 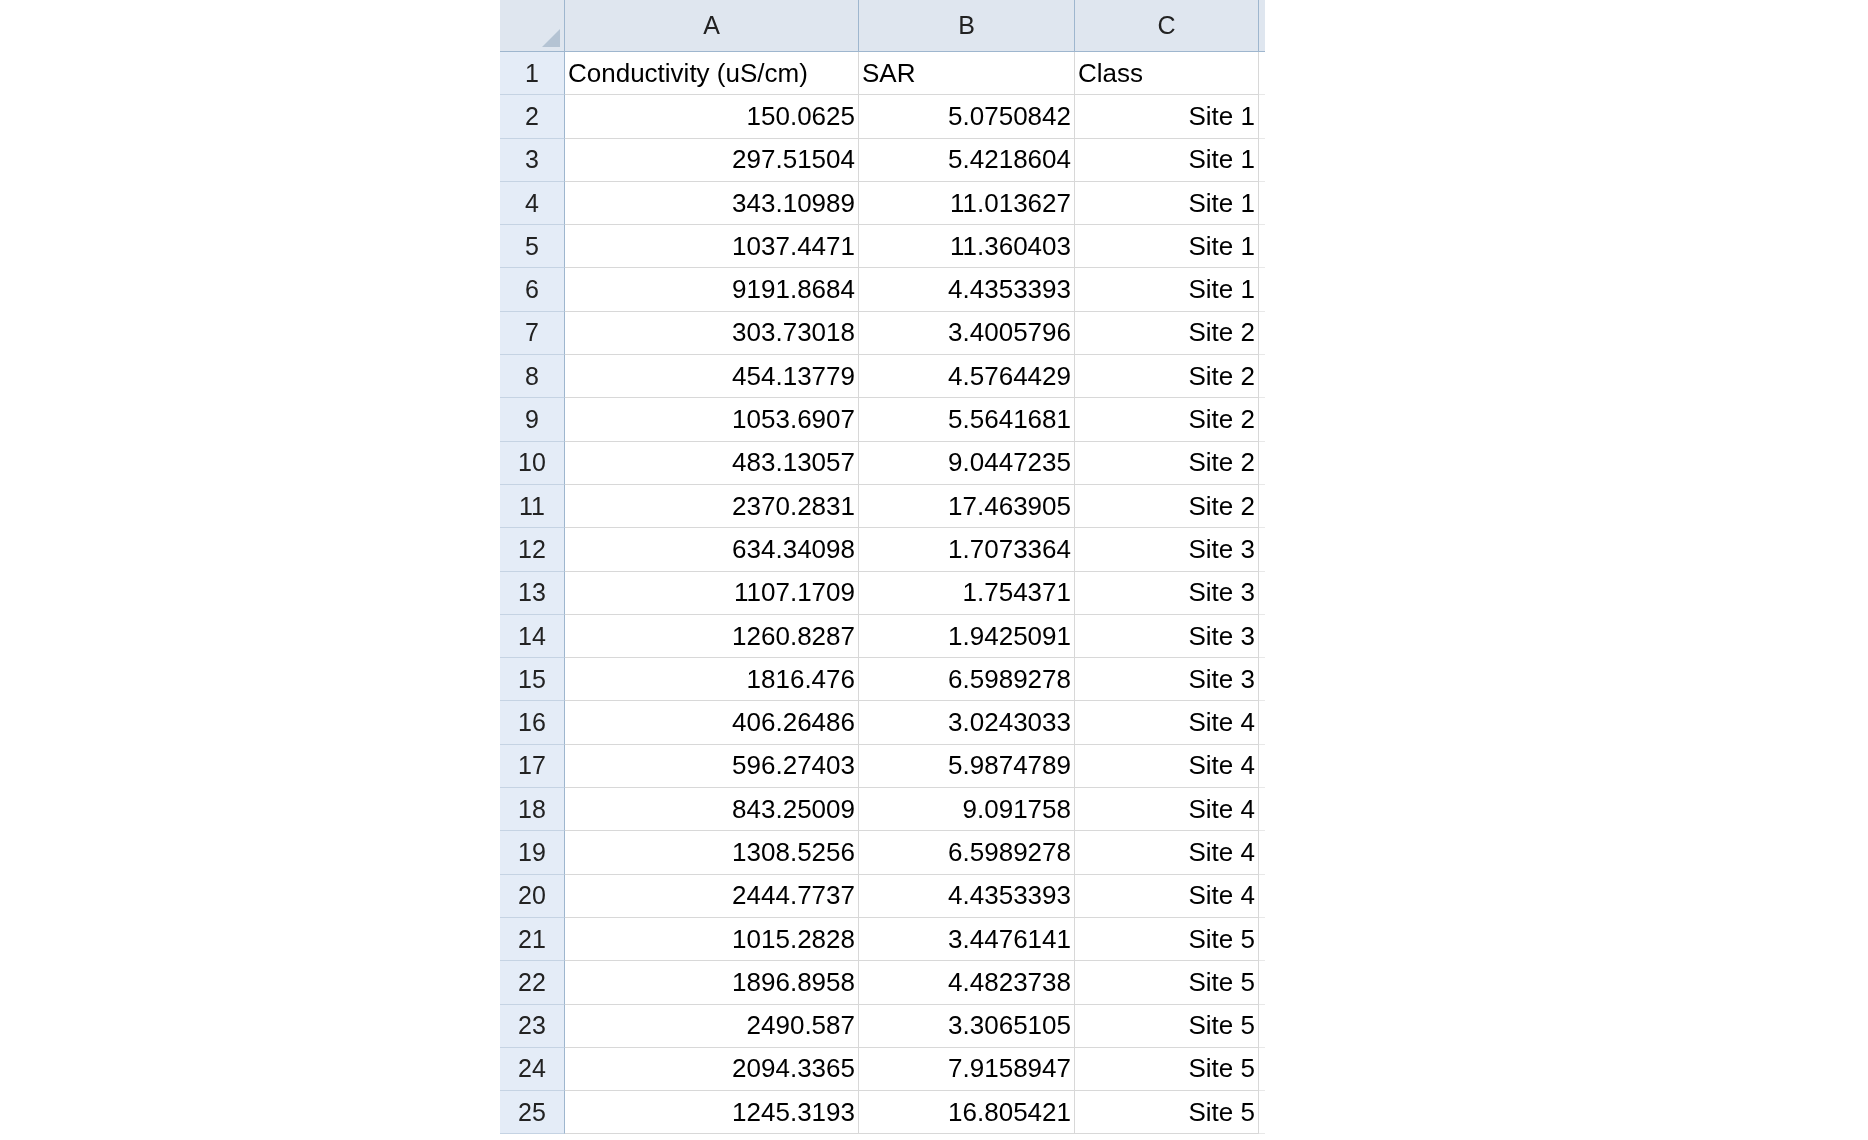 What do you see at coordinates (712, 247) in the screenshot?
I see `table-cell: 1037.4471` at bounding box center [712, 247].